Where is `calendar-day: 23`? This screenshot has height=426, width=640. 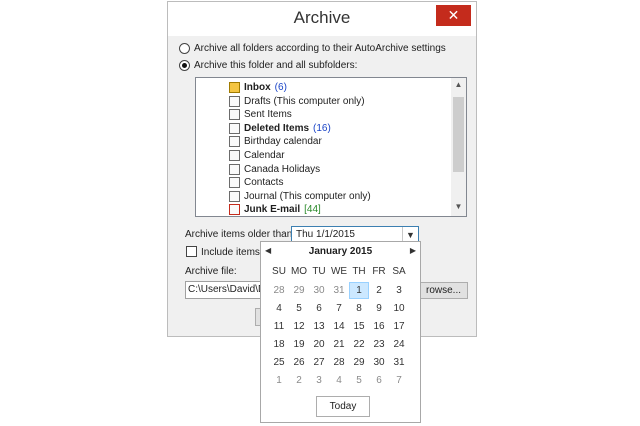
calendar-day: 23 is located at coordinates (379, 344).